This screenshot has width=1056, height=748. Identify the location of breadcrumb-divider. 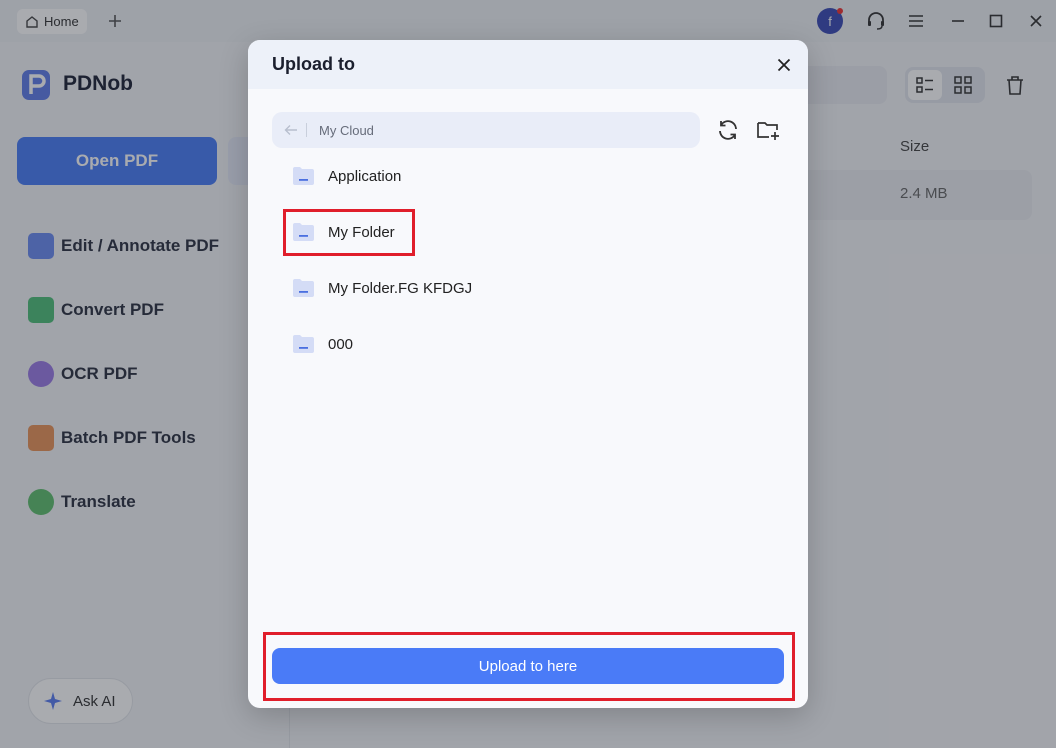
(306, 130).